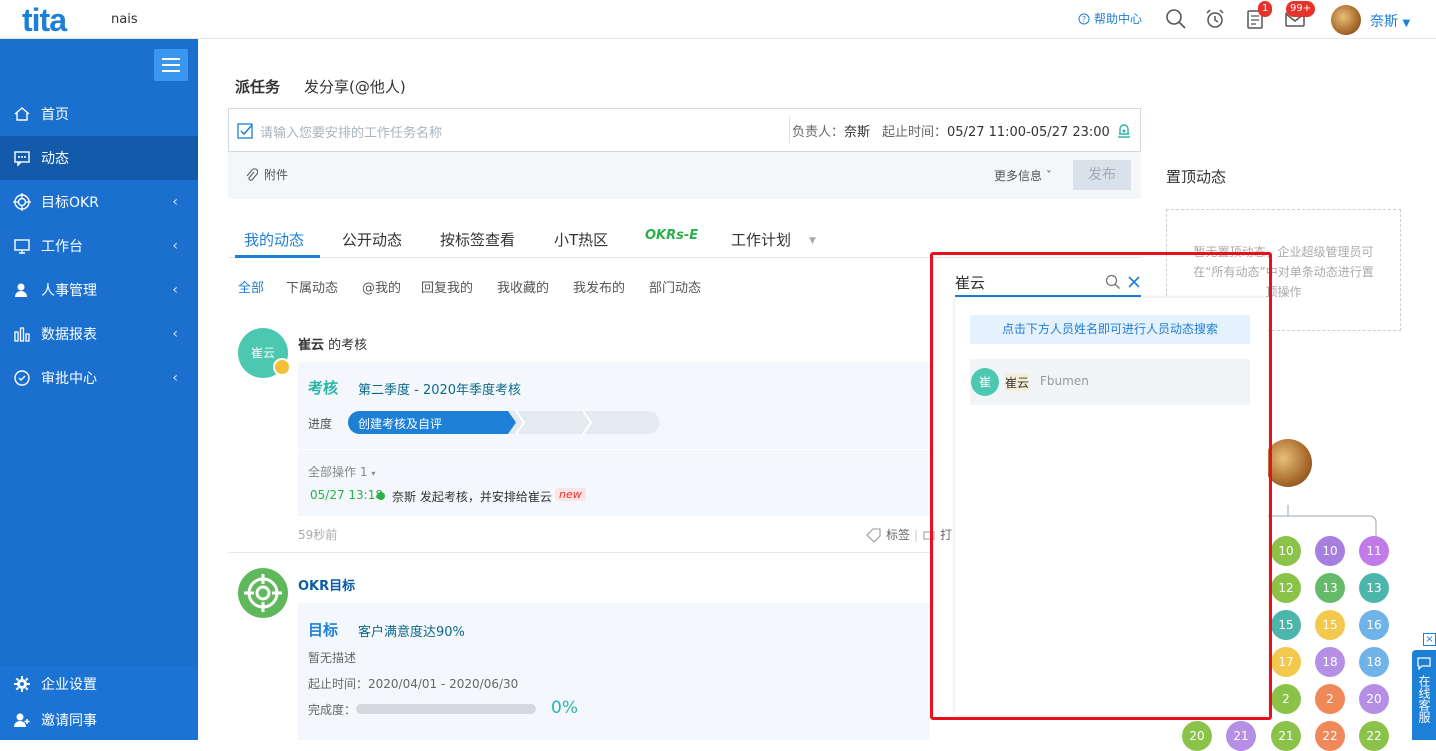  What do you see at coordinates (570, 494) in the screenshot?
I see `new-badge: new` at bounding box center [570, 494].